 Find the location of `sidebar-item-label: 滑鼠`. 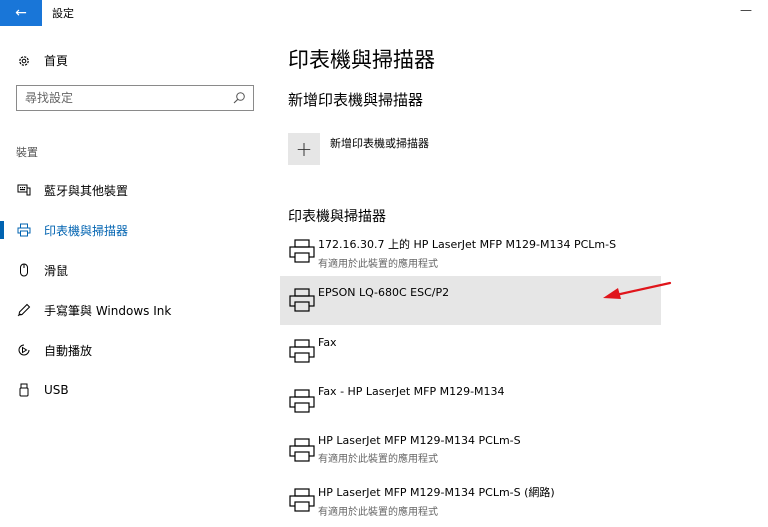

sidebar-item-label: 滑鼠 is located at coordinates (56, 270).